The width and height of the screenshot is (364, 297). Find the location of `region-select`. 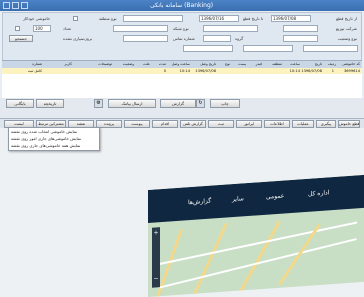

region-select is located at coordinates (153, 18).